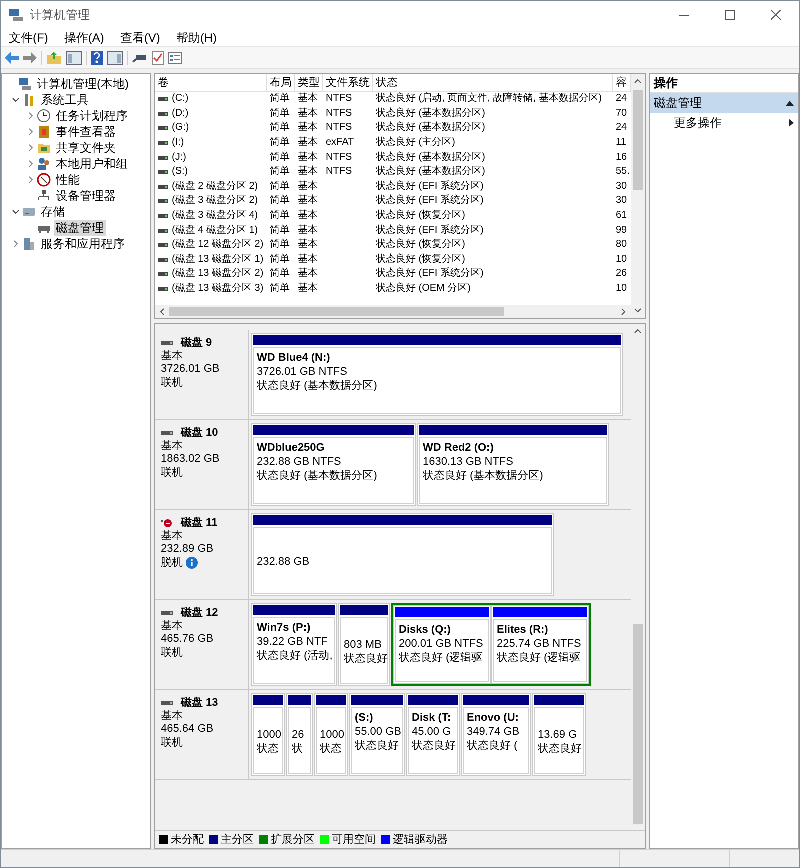 The width and height of the screenshot is (800, 868). Describe the element at coordinates (493, 746) in the screenshot. I see `partition-detail: 状态良好 (` at that location.